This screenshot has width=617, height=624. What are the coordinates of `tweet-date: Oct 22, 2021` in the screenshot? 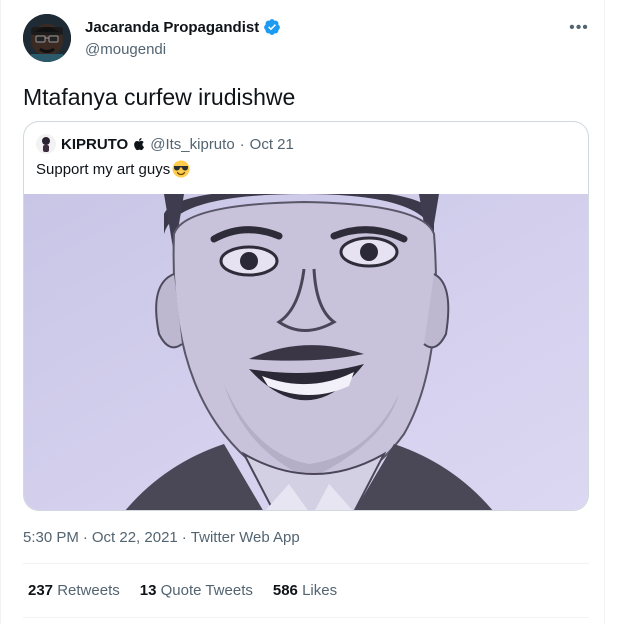 It's located at (135, 537).